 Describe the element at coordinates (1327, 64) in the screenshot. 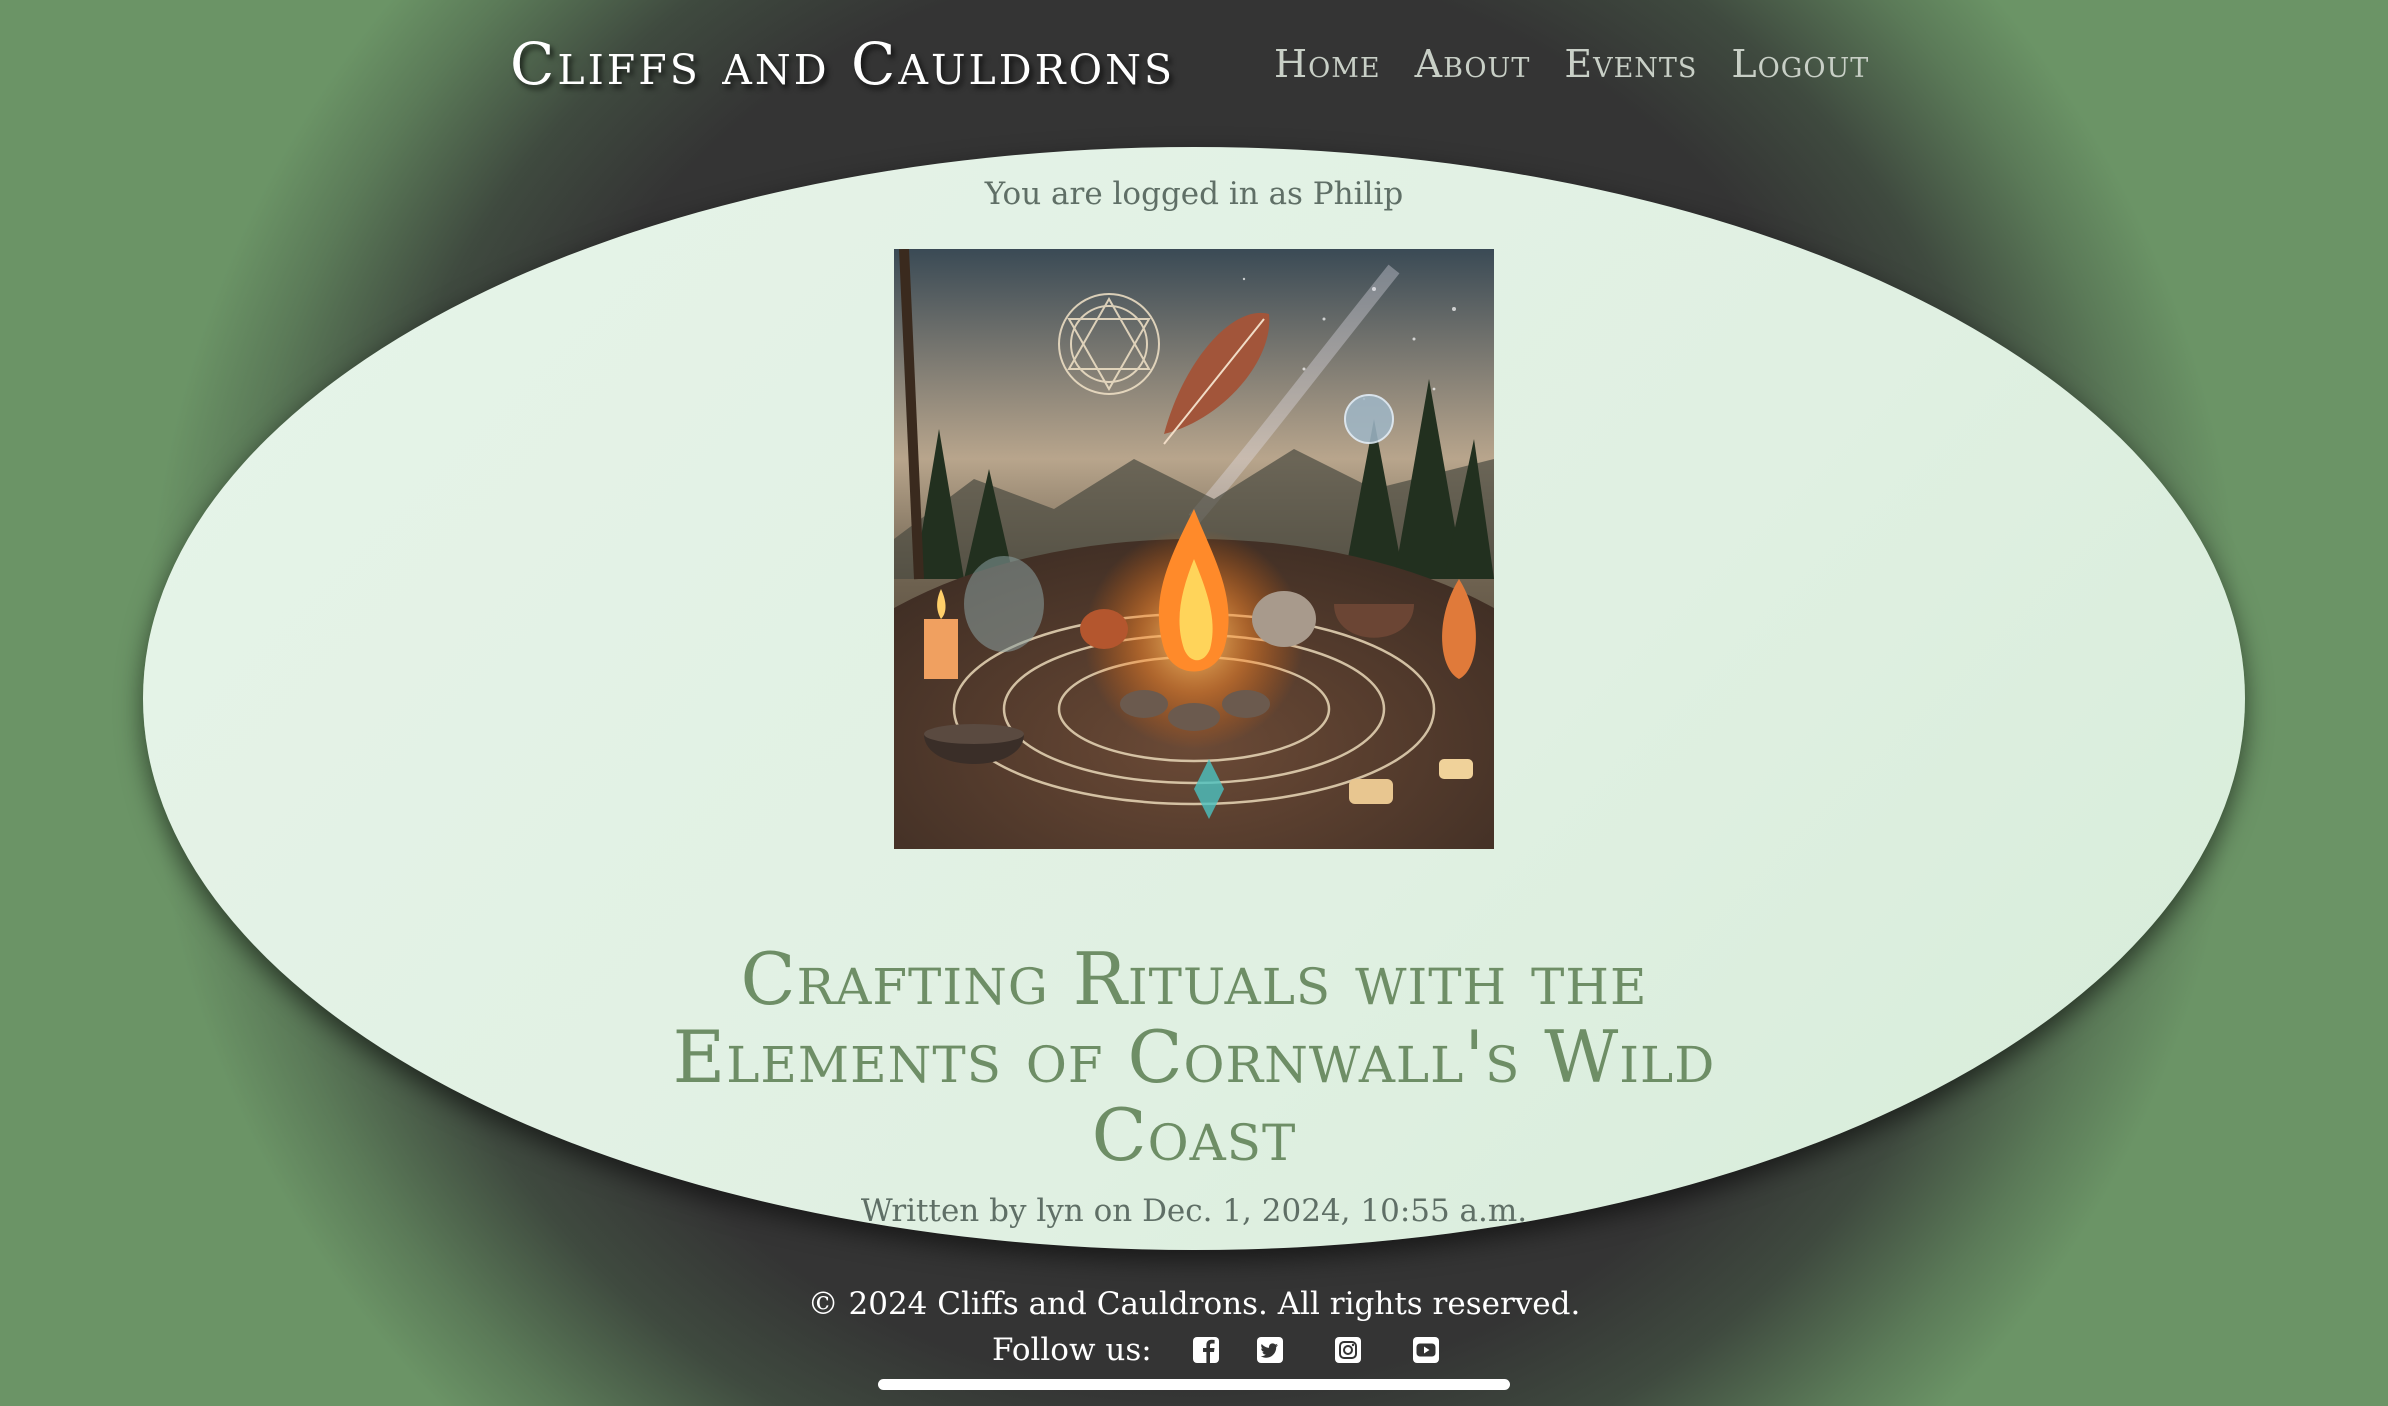

I see `nav-home-link: Home` at that location.